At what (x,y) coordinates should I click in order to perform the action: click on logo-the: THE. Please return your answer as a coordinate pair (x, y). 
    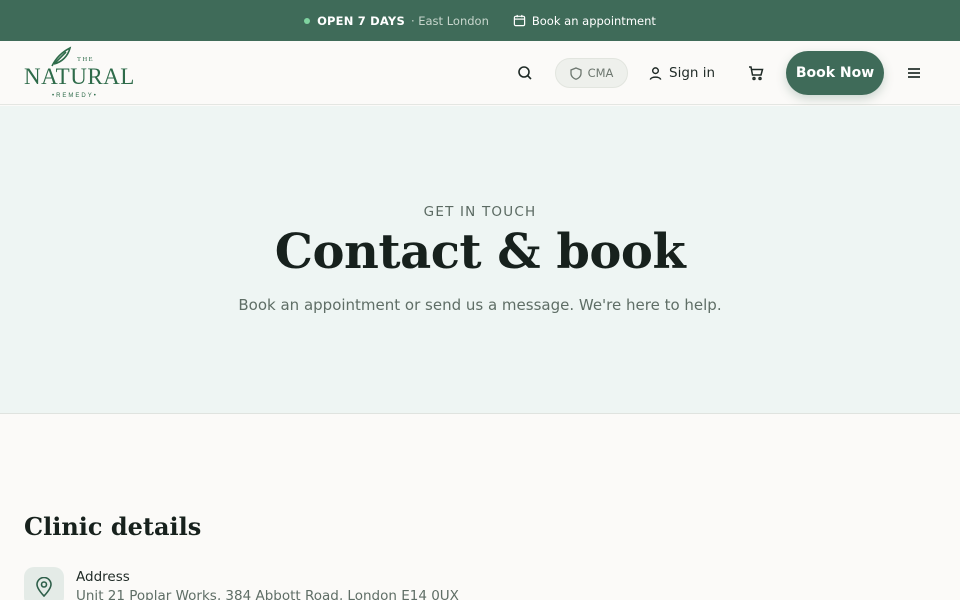
    Looking at the image, I should click on (86, 59).